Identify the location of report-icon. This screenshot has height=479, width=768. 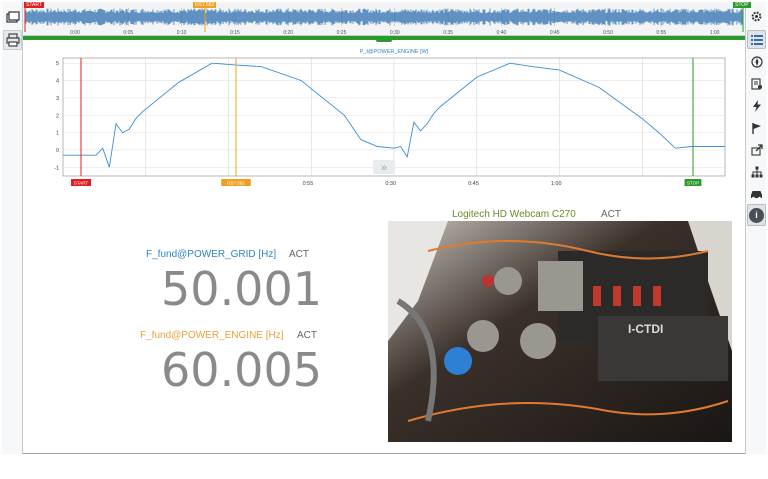
(756, 83).